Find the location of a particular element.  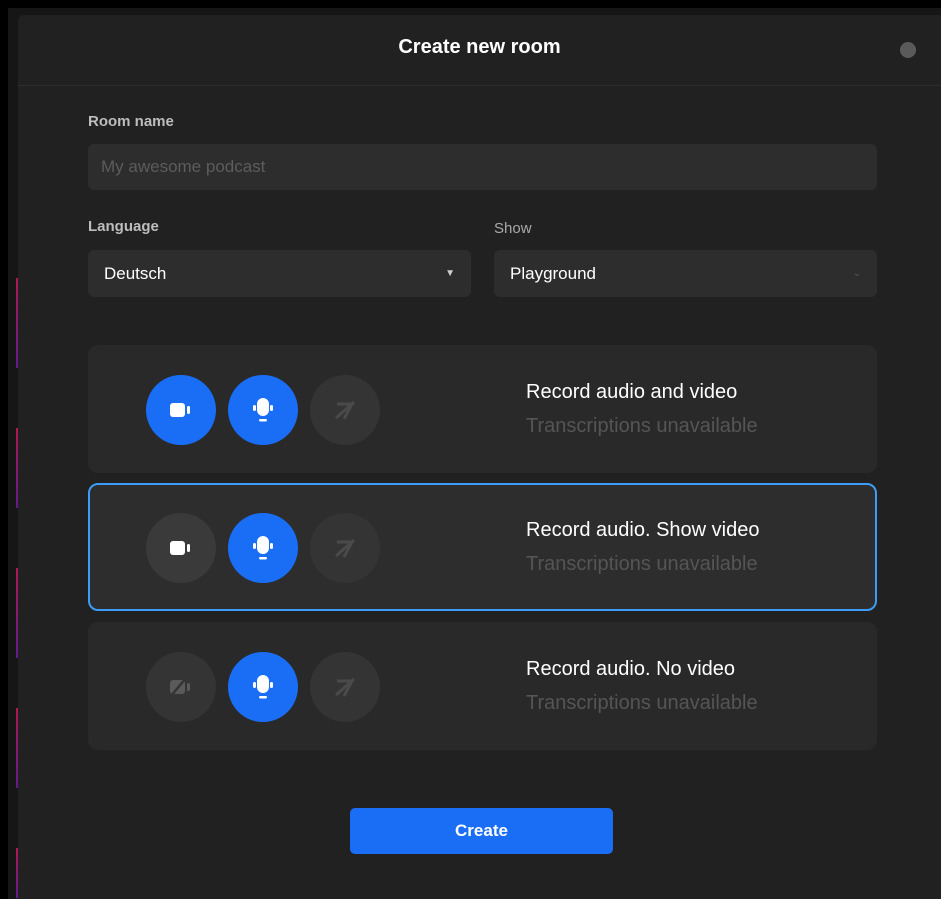

room-name-input is located at coordinates (482, 167).